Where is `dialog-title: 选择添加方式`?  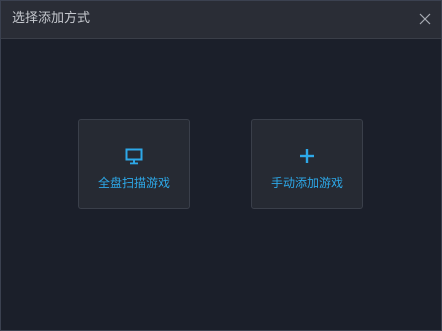 dialog-title: 选择添加方式 is located at coordinates (51, 18).